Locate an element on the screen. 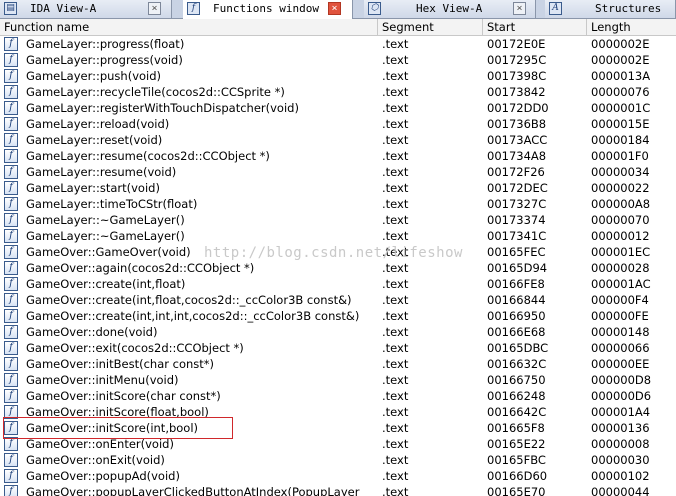 The image size is (676, 496). length-cell: 00000012 is located at coordinates (620, 236).